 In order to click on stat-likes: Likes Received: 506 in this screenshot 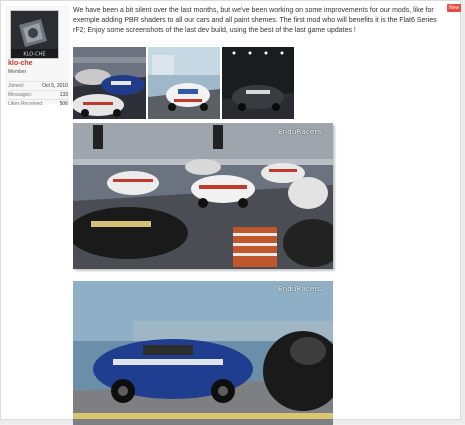, I will do `click(38, 103)`.